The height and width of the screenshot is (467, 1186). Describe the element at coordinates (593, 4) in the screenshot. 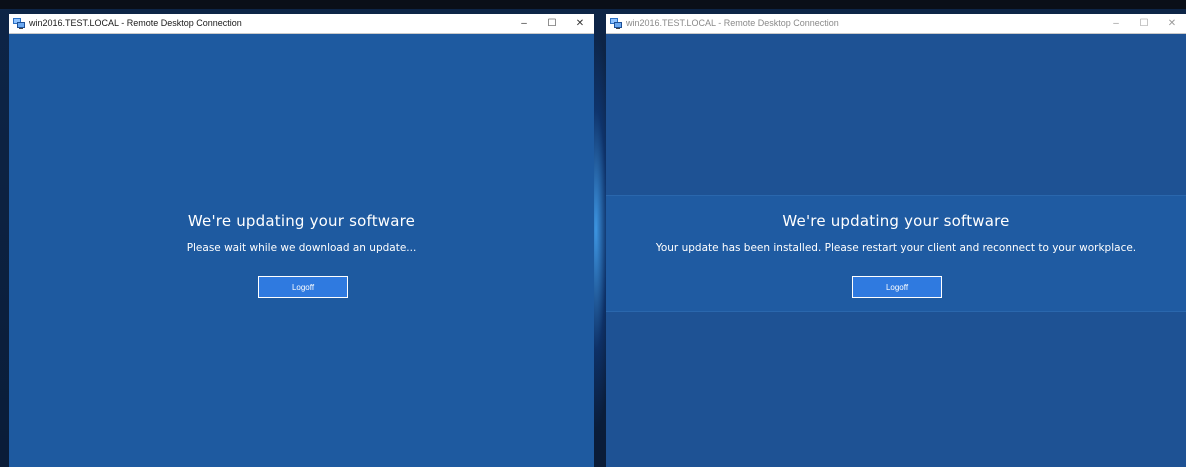

I see `desktop-top-strip` at that location.